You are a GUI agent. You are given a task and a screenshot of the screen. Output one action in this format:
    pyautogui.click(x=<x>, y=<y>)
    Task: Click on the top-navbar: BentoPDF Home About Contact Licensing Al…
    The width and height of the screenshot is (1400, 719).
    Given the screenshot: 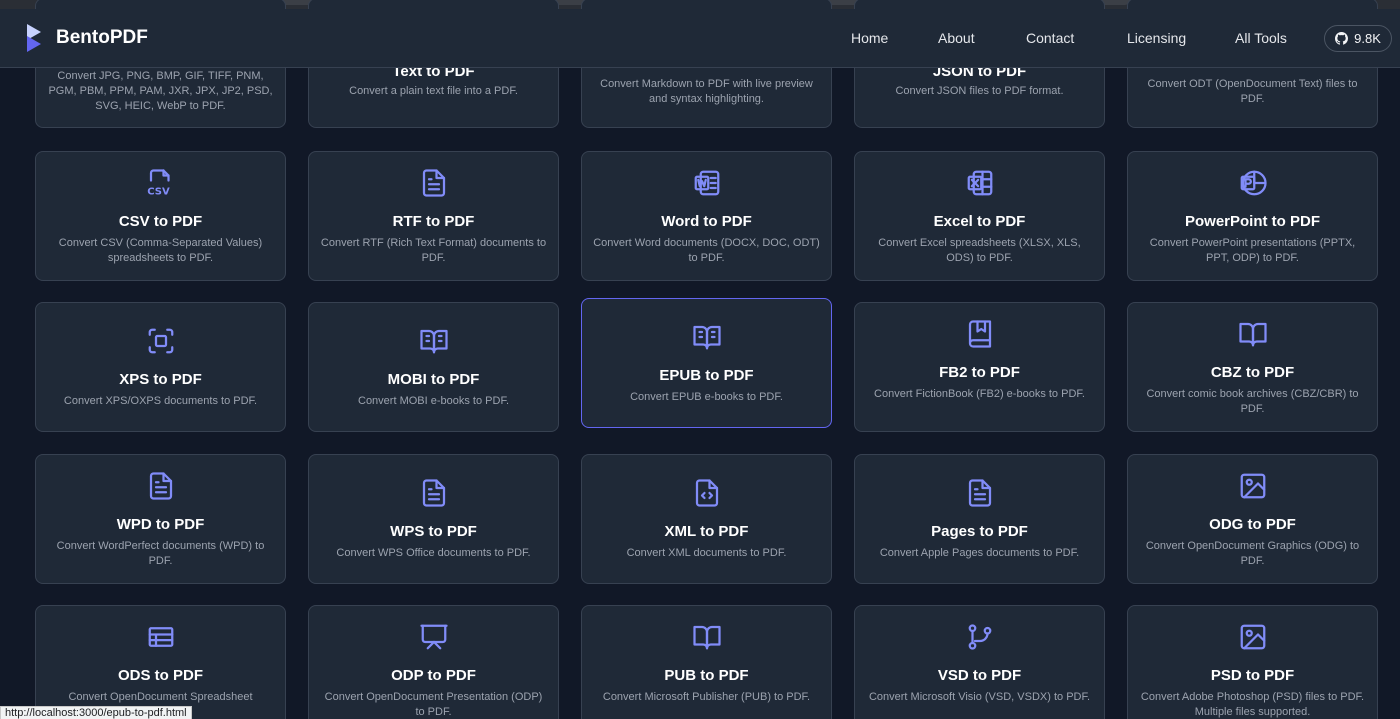 What is the action you would take?
    pyautogui.click(x=700, y=38)
    